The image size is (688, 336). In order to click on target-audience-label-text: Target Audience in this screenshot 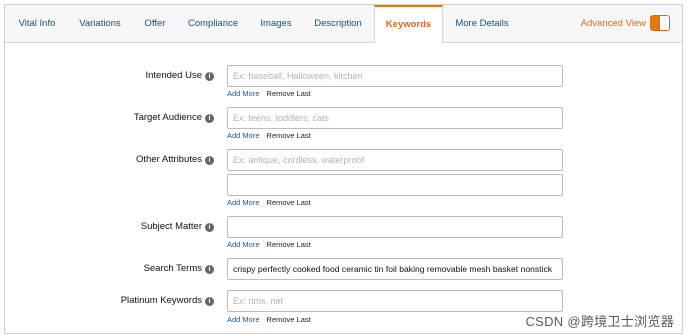, I will do `click(167, 117)`.